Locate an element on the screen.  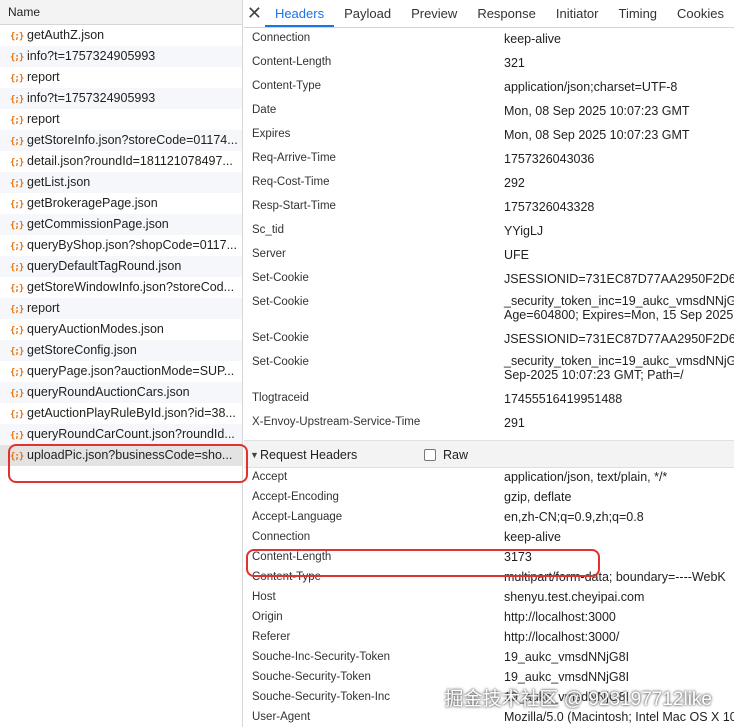
header-value-line: shenyu.test.cheyipai.com is located at coordinates (574, 597).